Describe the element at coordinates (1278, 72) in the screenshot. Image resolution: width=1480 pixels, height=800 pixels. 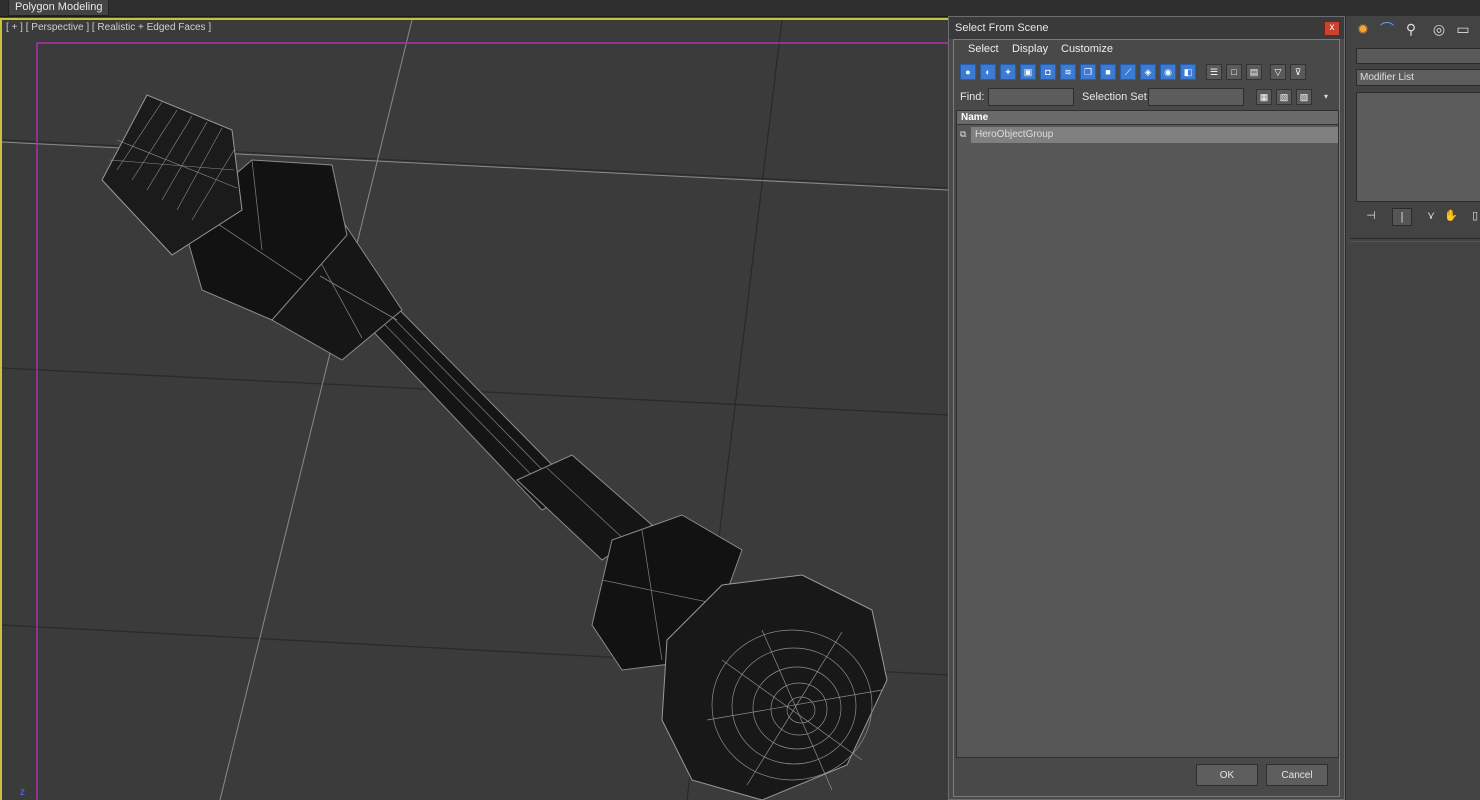
I see `filter-icon: ▽` at that location.